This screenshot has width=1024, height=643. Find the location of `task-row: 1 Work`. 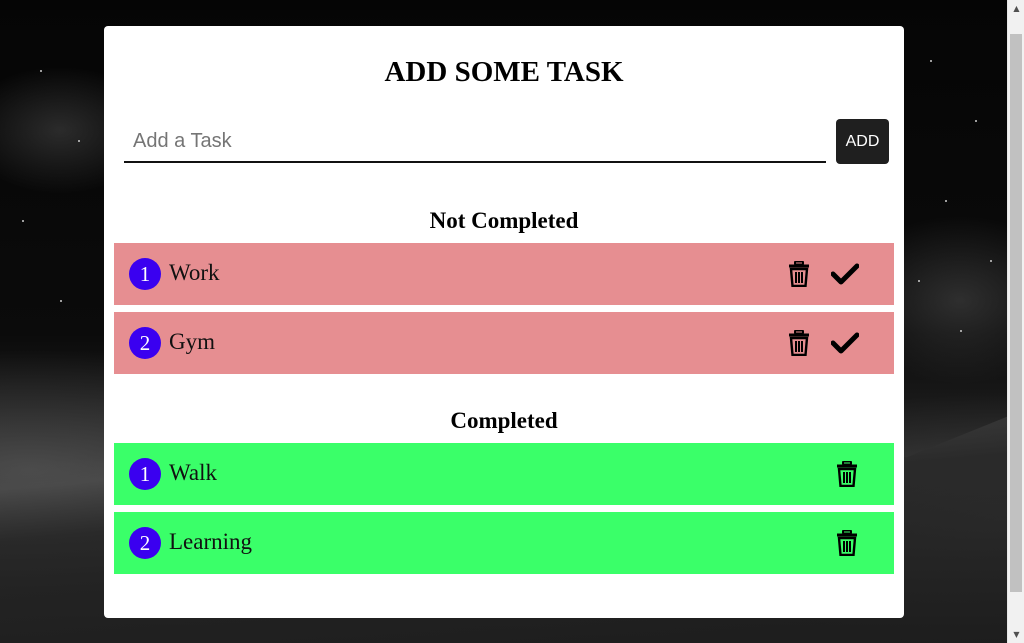

task-row: 1 Work is located at coordinates (504, 274).